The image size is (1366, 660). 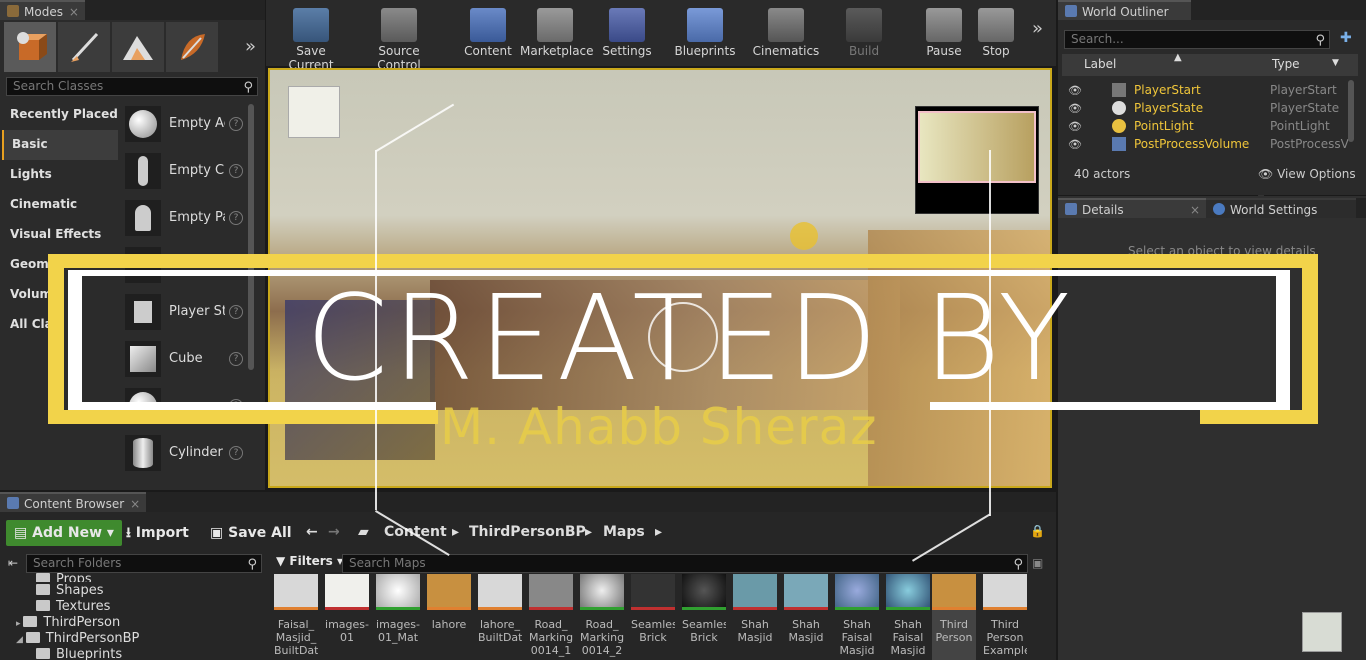 I want to click on forward-arrow-icon: →, so click(x=334, y=532).